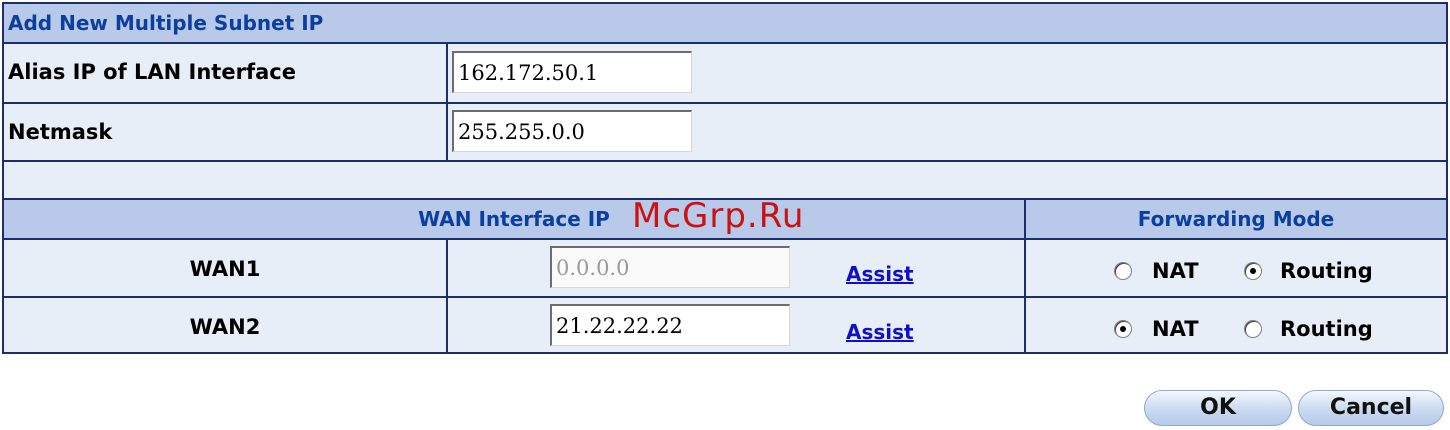 The height and width of the screenshot is (430, 1450). Describe the element at coordinates (670, 267) in the screenshot. I see `wan1-ip-input` at that location.